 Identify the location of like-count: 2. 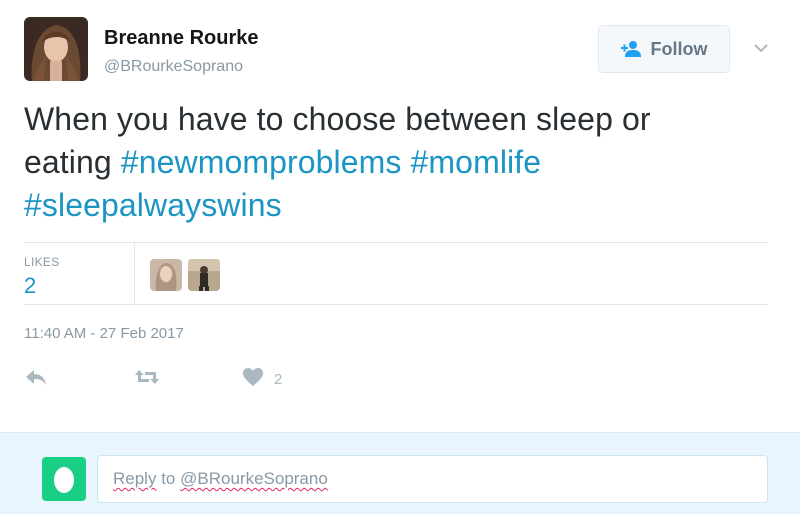
(278, 379).